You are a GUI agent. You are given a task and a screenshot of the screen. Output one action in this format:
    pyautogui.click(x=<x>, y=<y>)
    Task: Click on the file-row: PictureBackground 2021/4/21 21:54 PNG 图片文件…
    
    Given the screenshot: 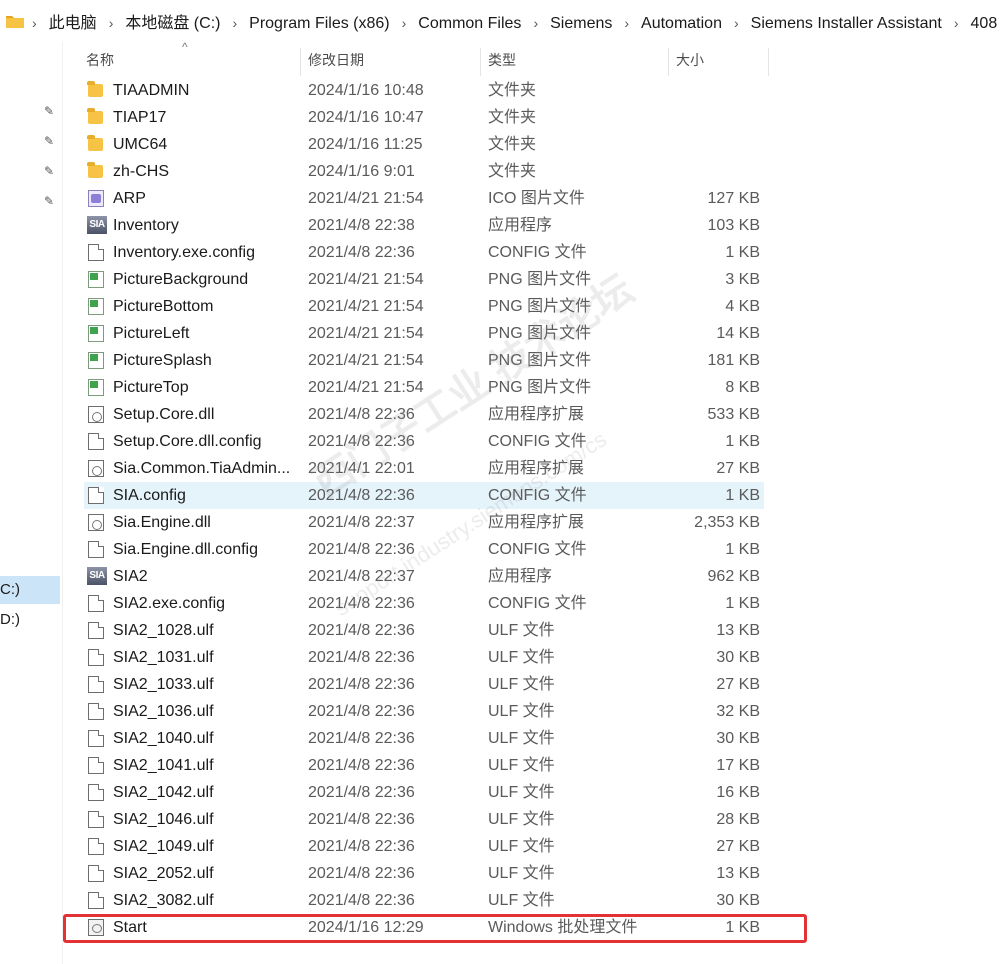 What is the action you would take?
    pyautogui.click(x=424, y=279)
    